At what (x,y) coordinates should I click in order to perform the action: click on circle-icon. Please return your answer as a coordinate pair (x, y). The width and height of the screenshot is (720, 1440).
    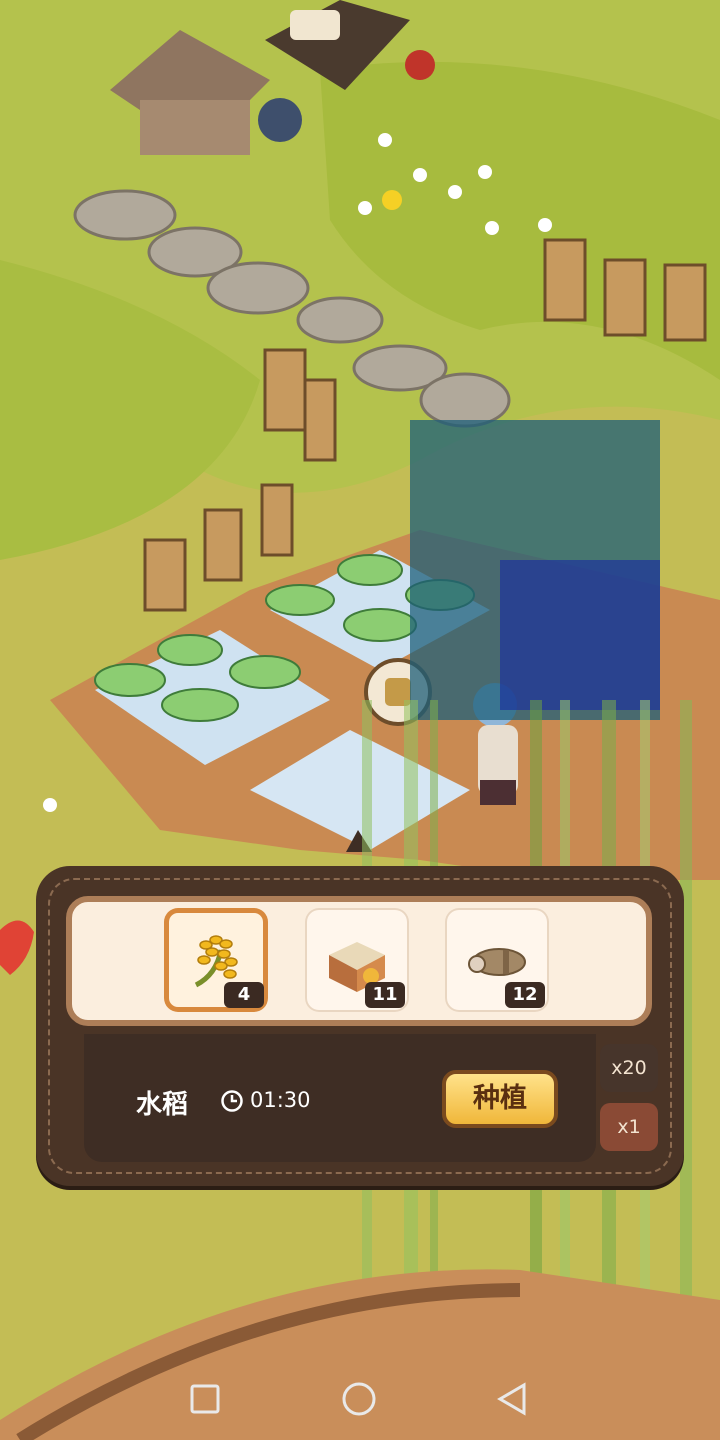
    Looking at the image, I should click on (359, 1399).